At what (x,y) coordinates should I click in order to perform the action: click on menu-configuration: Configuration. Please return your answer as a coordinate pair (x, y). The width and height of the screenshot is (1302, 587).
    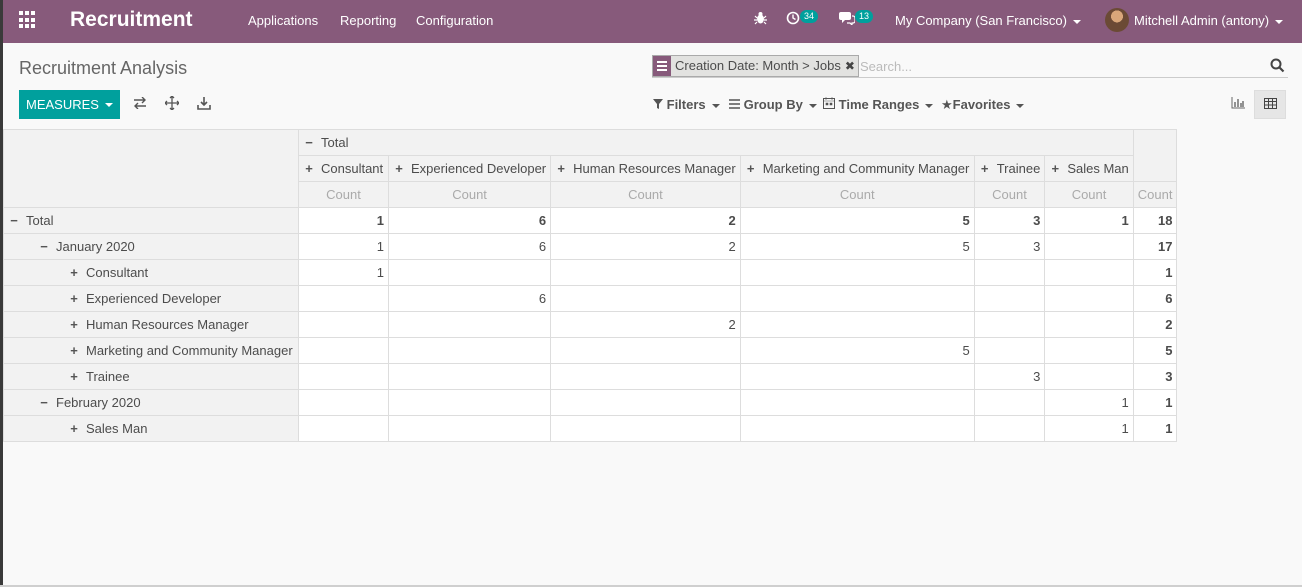
    Looking at the image, I should click on (454, 20).